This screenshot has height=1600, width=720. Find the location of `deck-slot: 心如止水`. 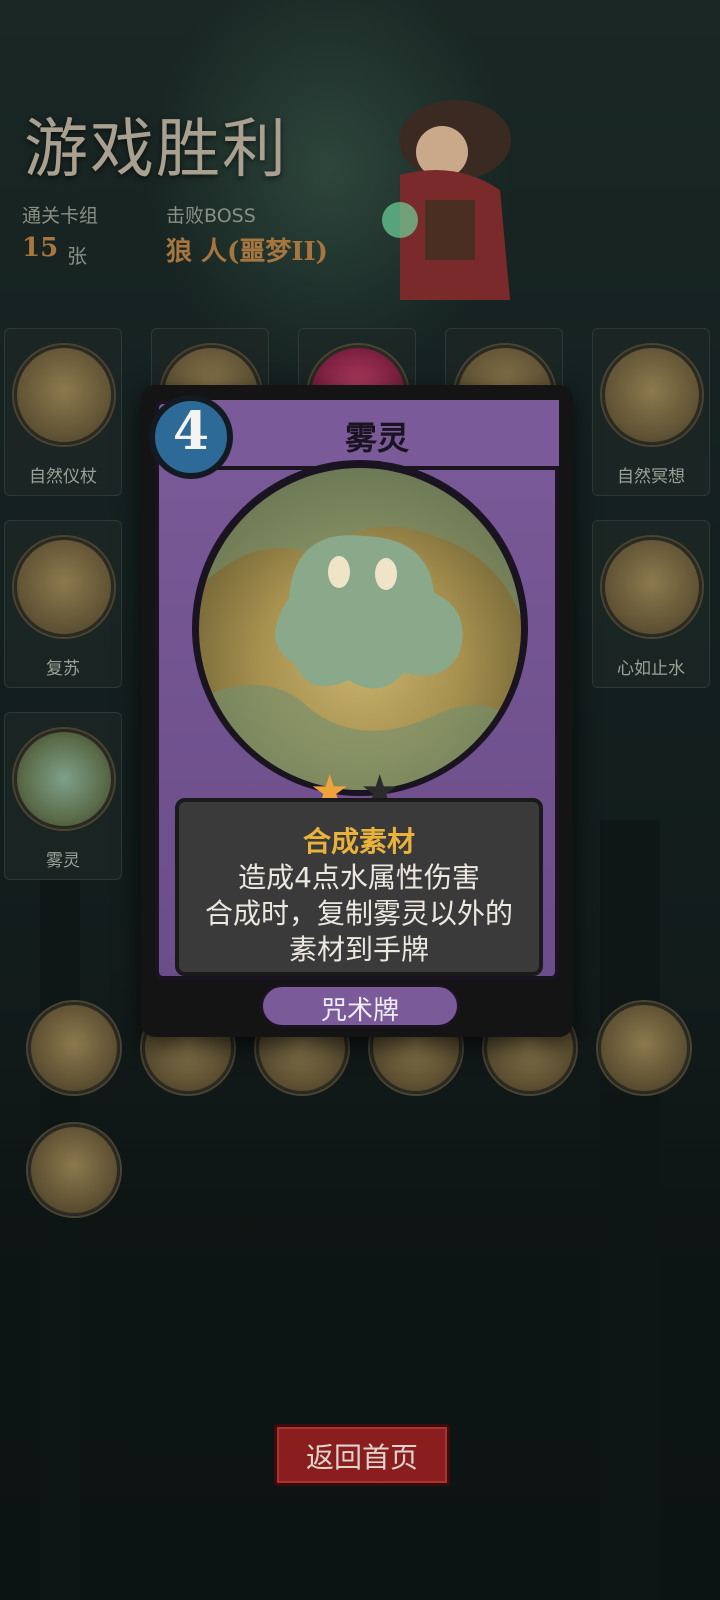

deck-slot: 心如止水 is located at coordinates (651, 604).